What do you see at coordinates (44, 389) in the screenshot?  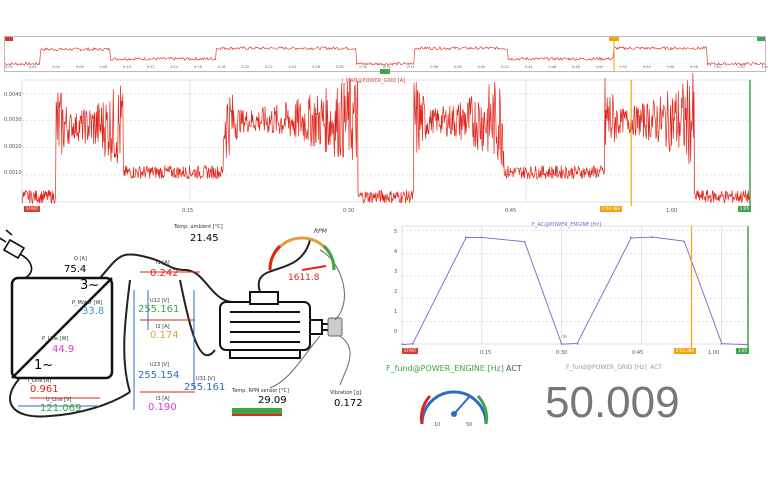 I see `i-line-value: 0.961` at bounding box center [44, 389].